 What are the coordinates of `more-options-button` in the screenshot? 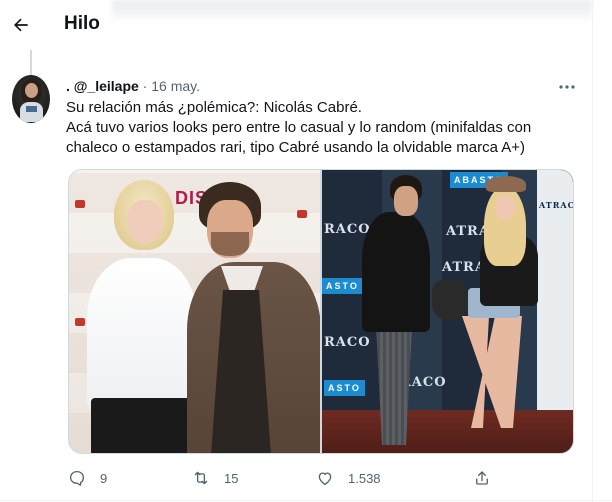 It's located at (567, 87).